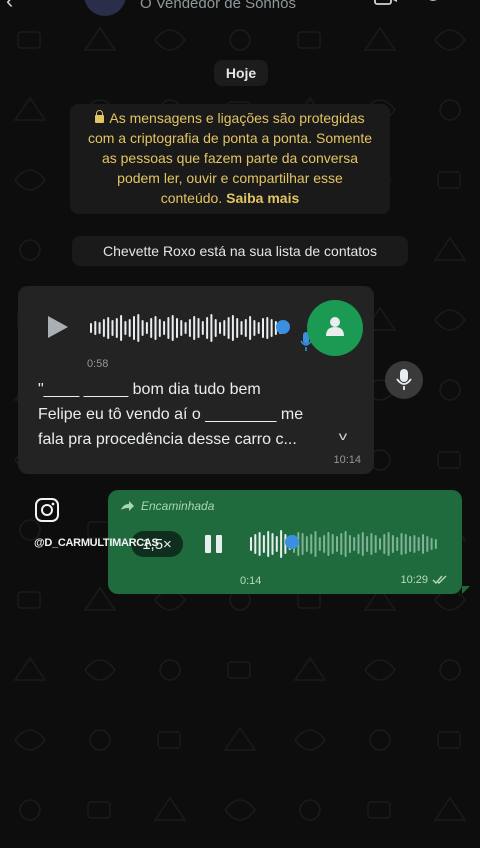 The width and height of the screenshot is (480, 848). Describe the element at coordinates (241, 73) in the screenshot. I see `date-chip: Hoje` at that location.